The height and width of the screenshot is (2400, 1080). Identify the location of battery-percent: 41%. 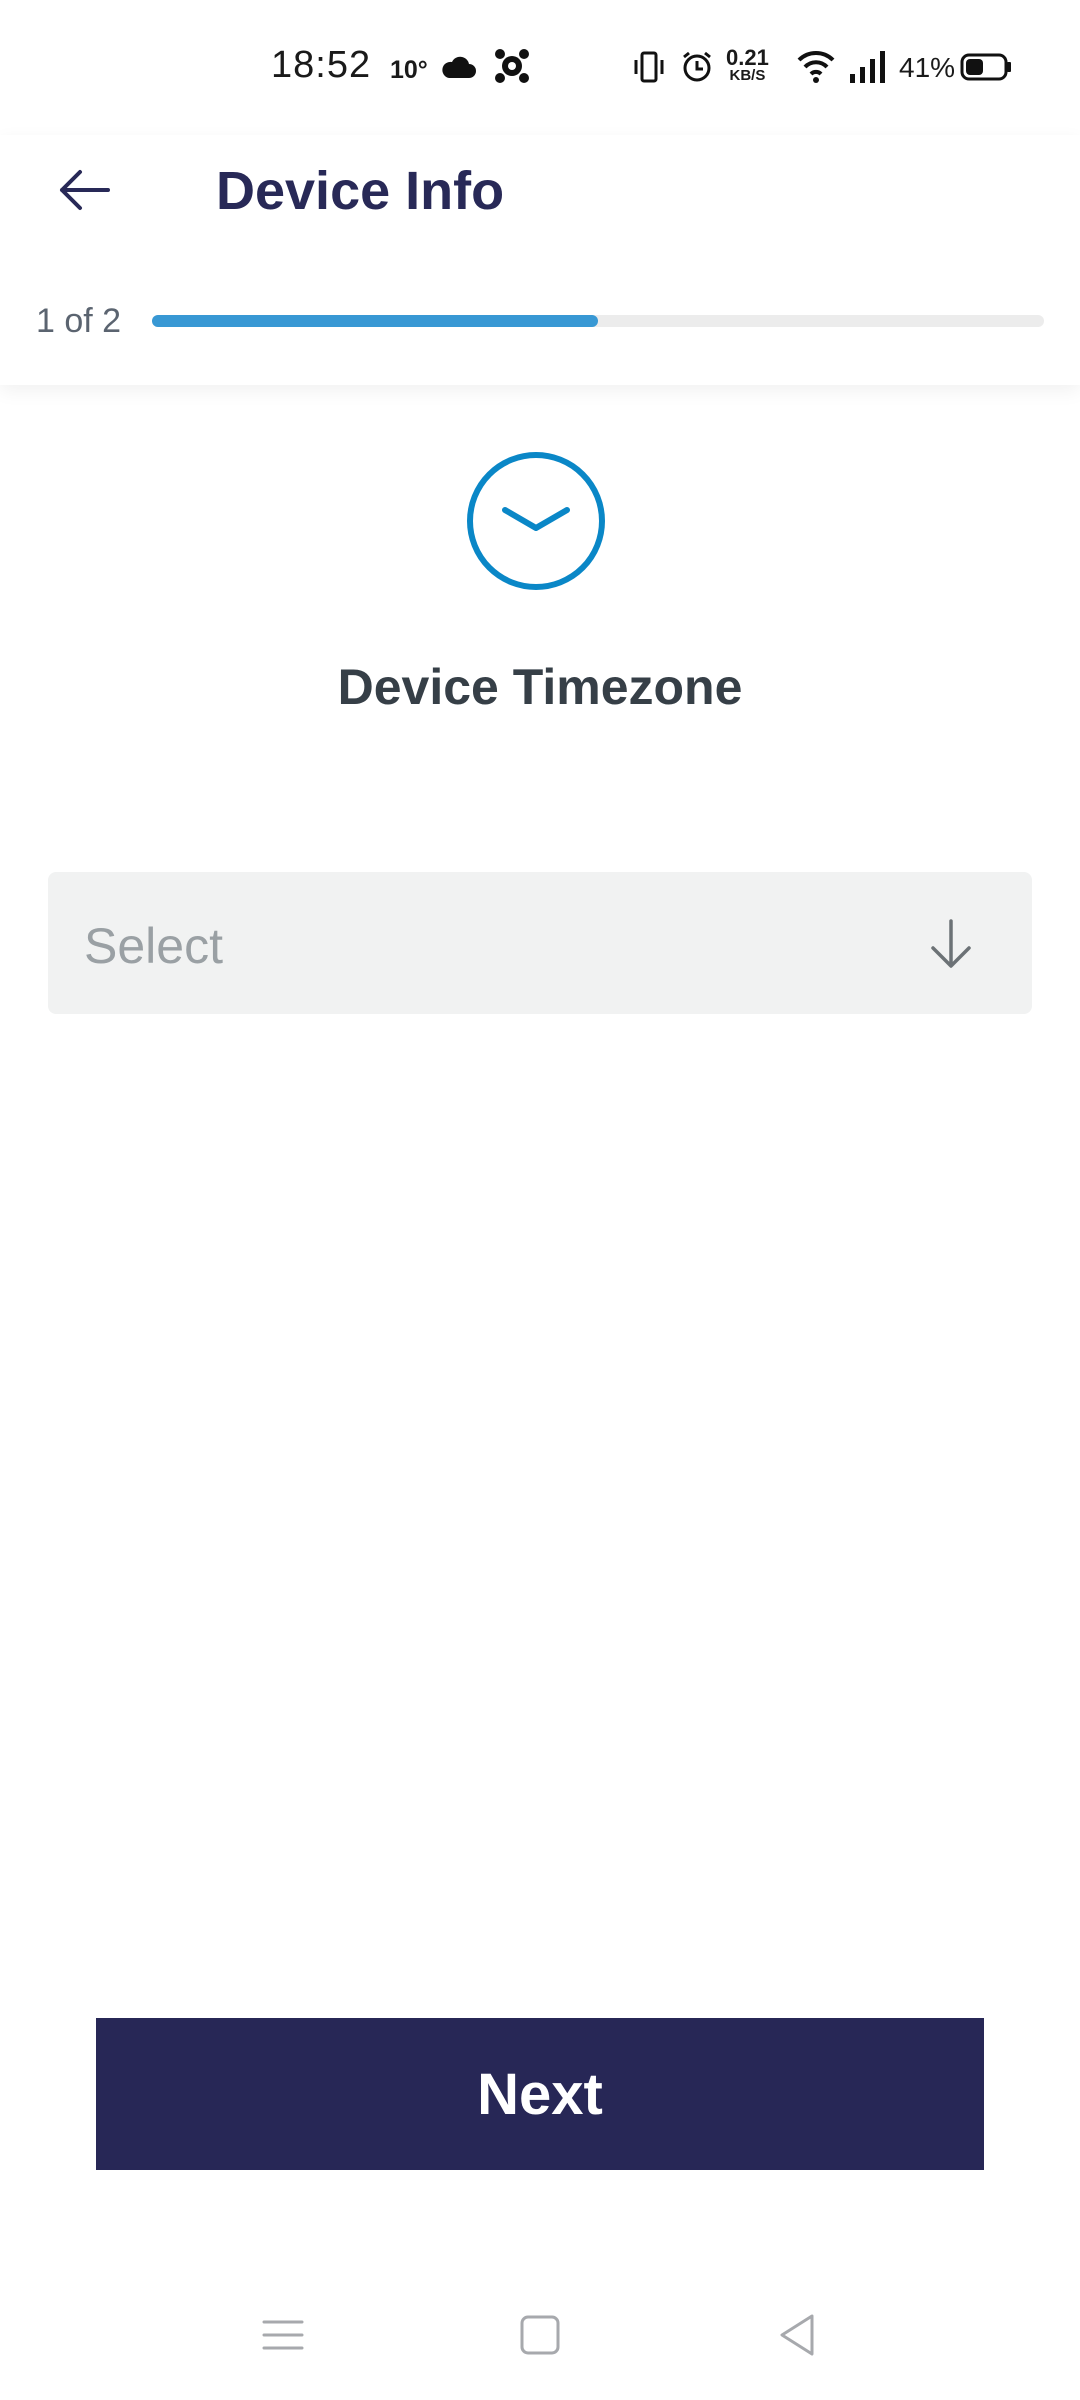
(927, 67).